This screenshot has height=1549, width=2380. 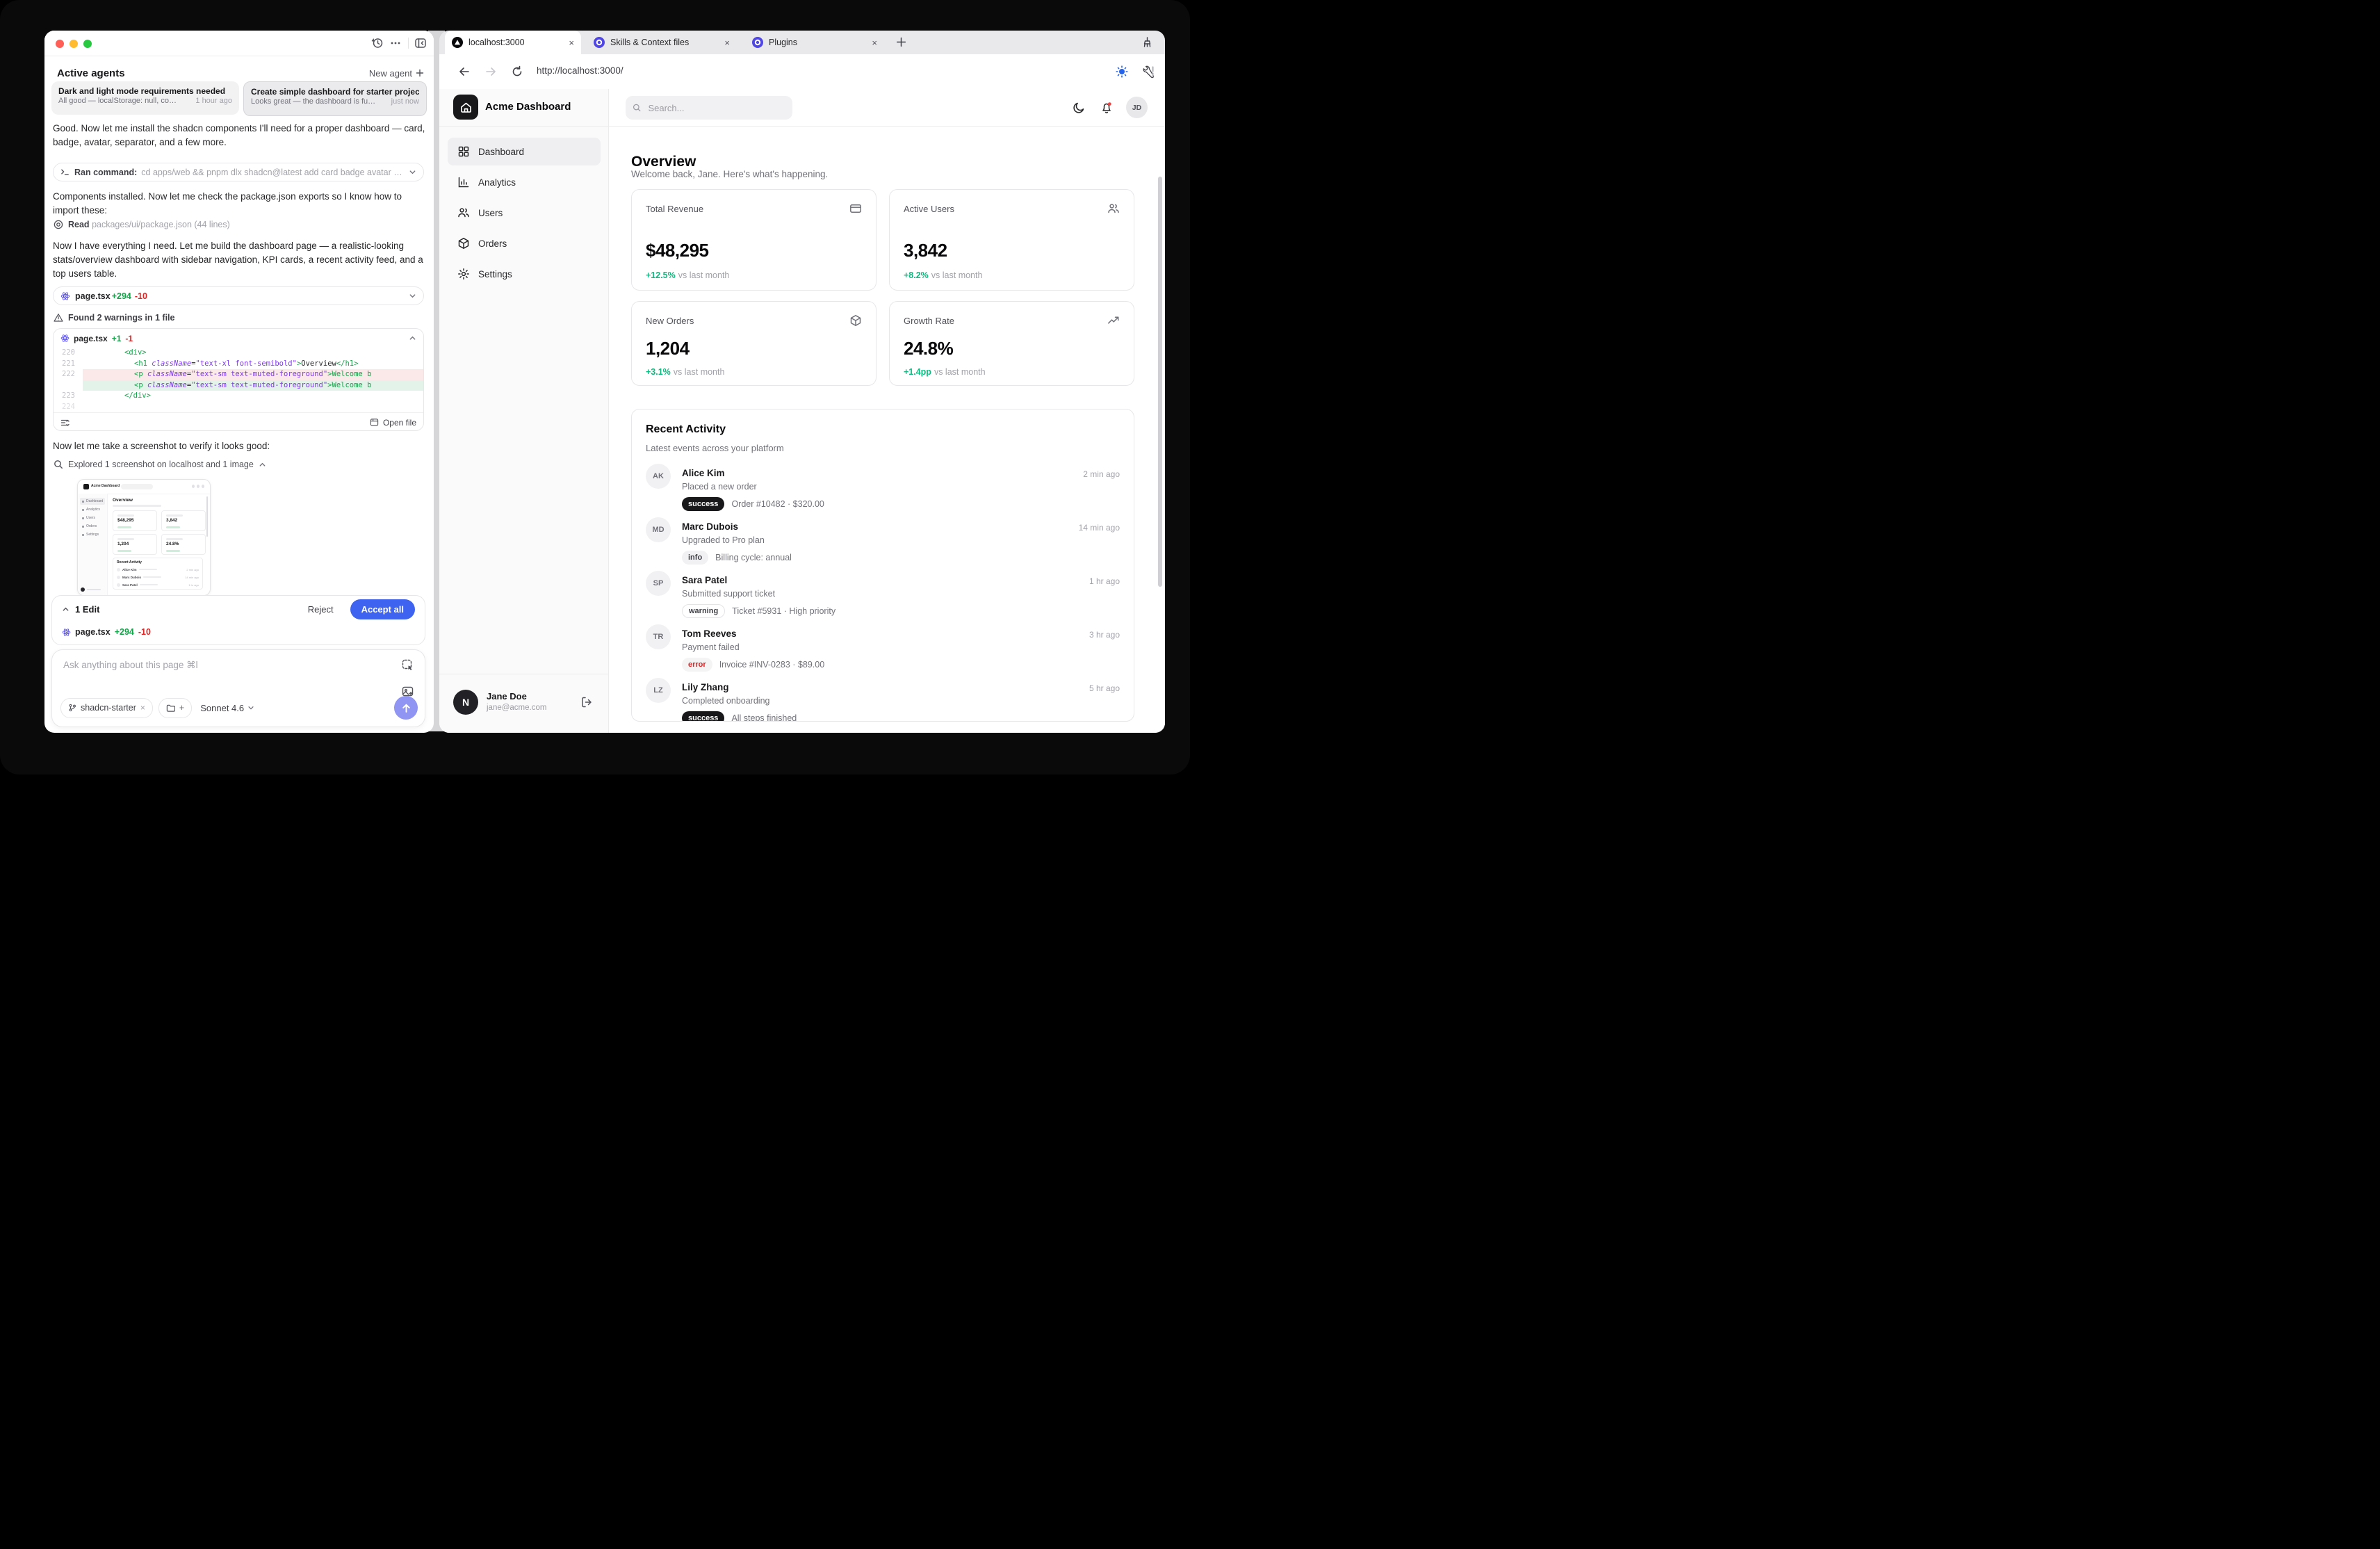 What do you see at coordinates (491, 72) in the screenshot?
I see `forward-icon` at bounding box center [491, 72].